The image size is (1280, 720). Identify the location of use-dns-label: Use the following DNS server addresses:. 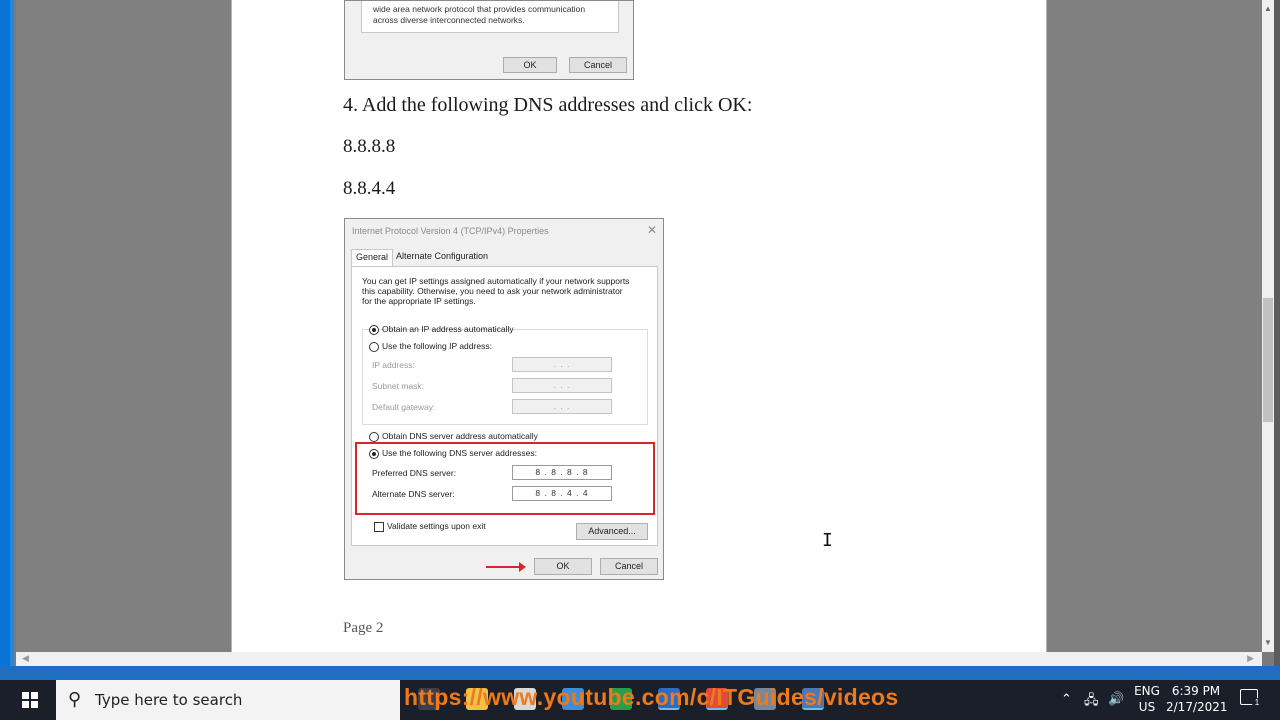
(459, 453).